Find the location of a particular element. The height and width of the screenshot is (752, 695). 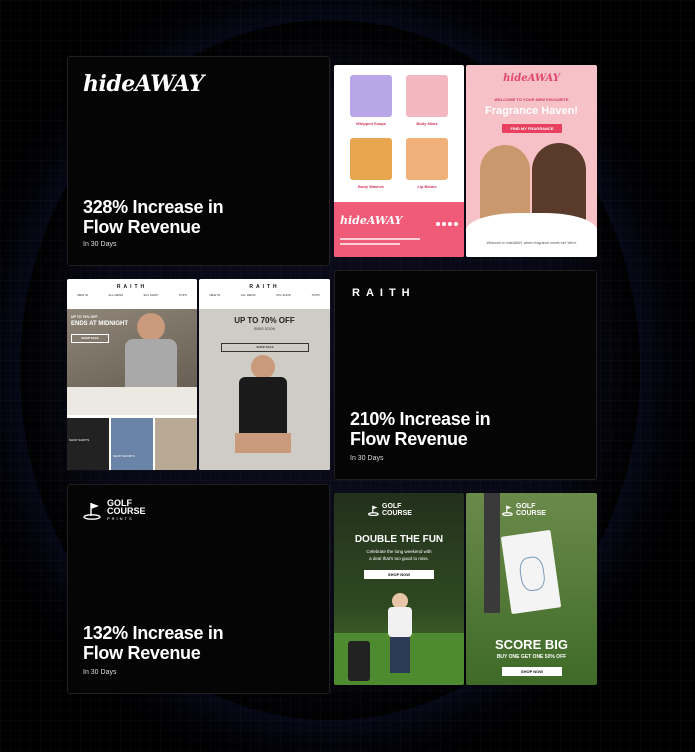

course-print is located at coordinates (532, 574).